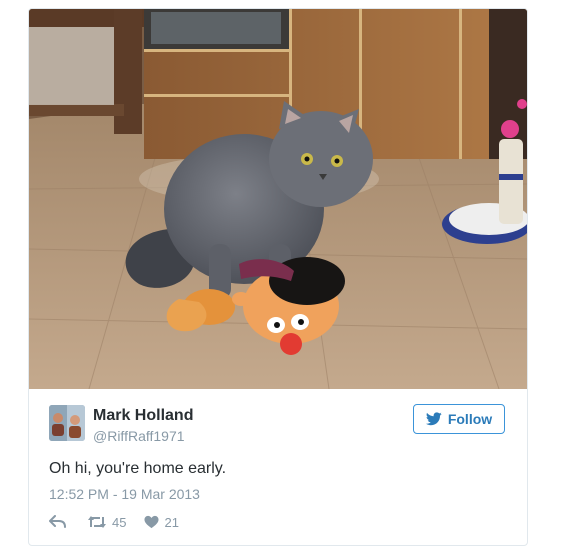  Describe the element at coordinates (139, 436) in the screenshot. I see `author-handle: @RiffRaff1971` at that location.